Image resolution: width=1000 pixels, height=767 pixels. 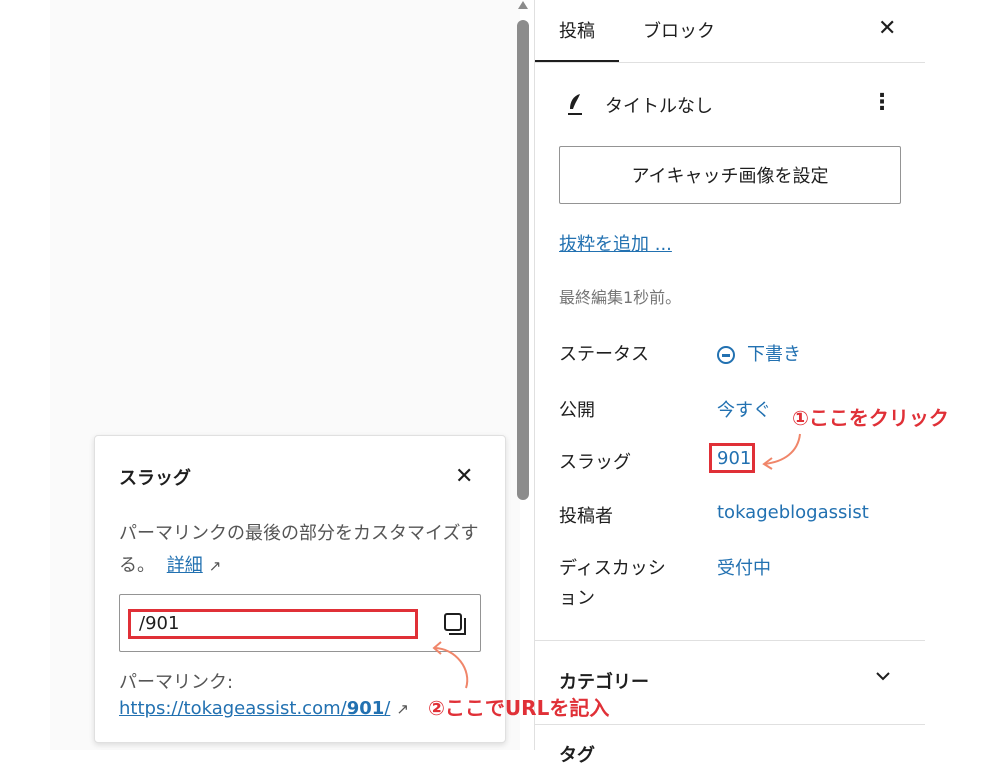 What do you see at coordinates (612, 568) in the screenshot?
I see `discussion-label-line1: ディスカッシ` at bounding box center [612, 568].